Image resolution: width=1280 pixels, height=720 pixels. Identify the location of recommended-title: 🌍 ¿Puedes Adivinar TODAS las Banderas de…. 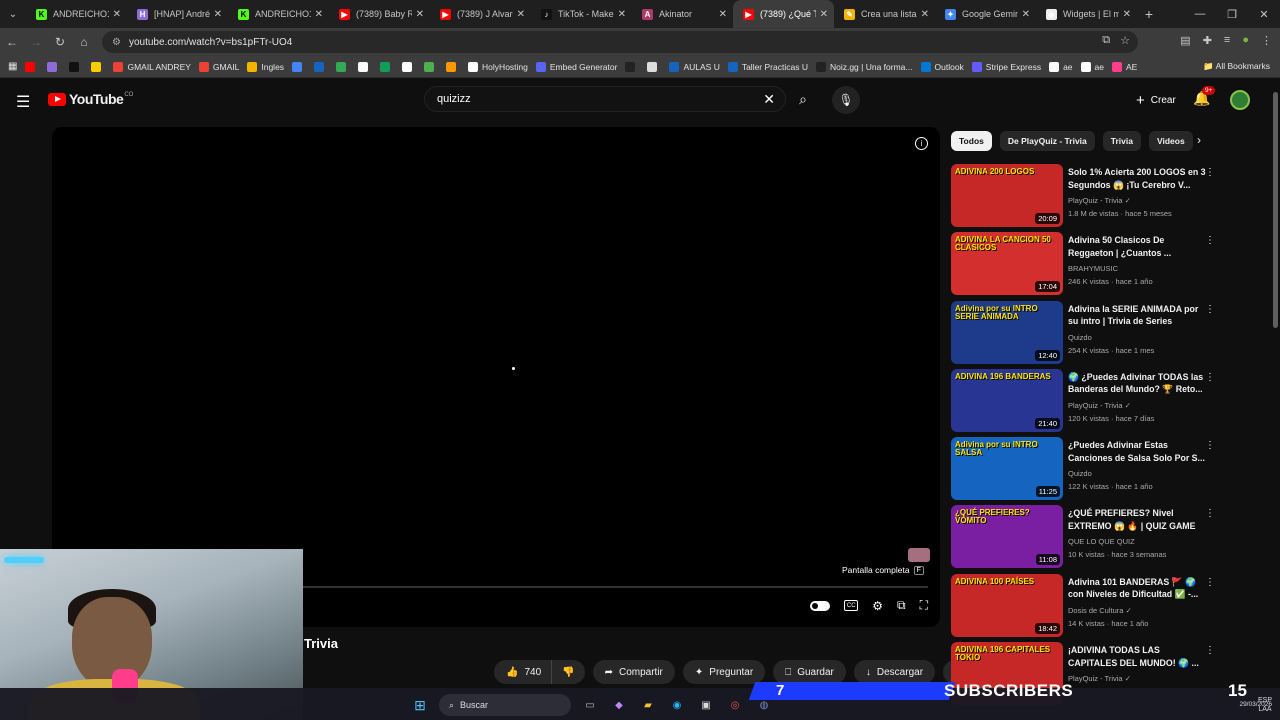
(1138, 384).